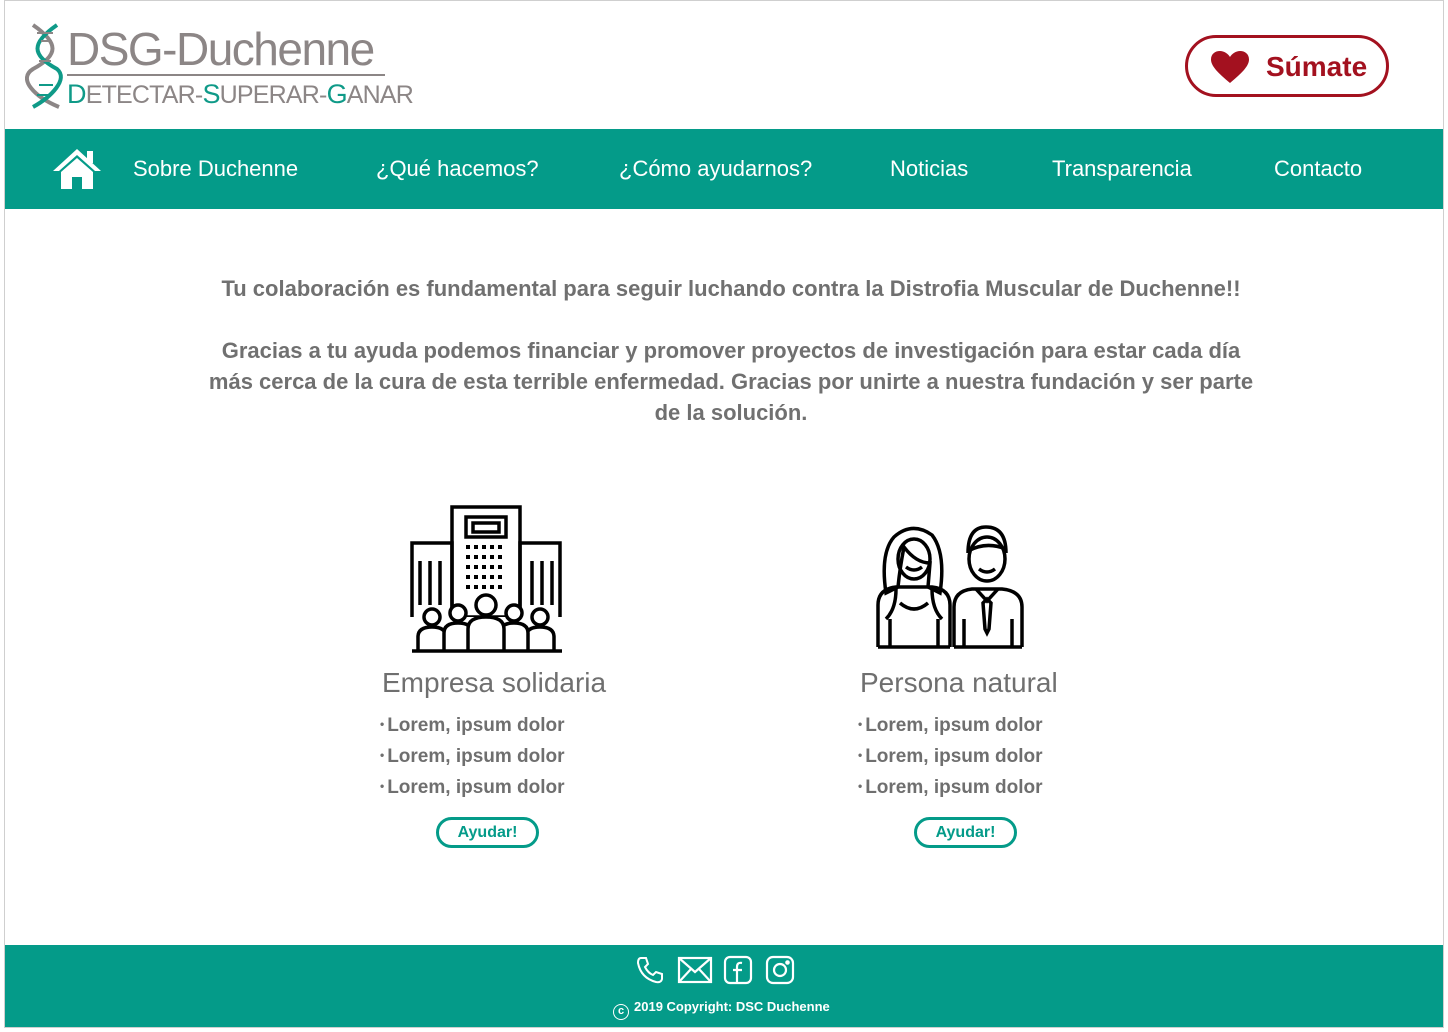  What do you see at coordinates (337, 94) in the screenshot?
I see `tagline-letter-g: G` at bounding box center [337, 94].